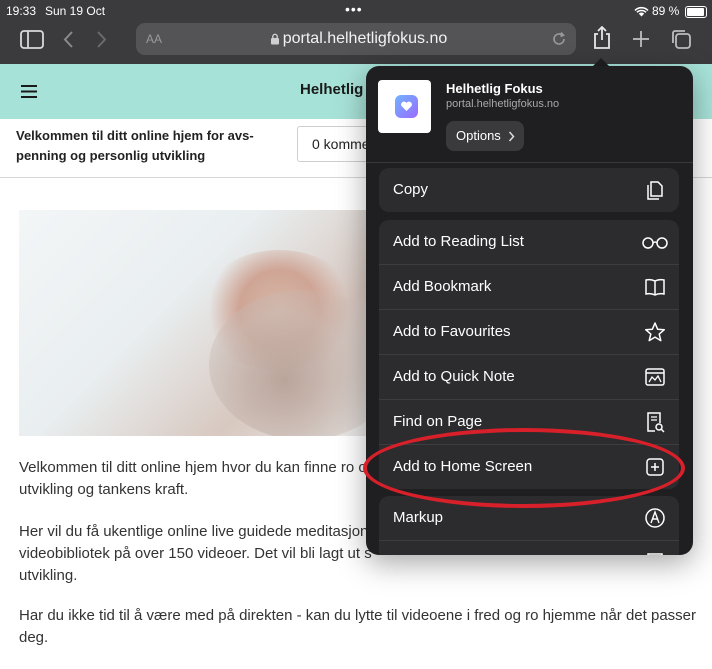 This screenshot has width=712, height=669. I want to click on site-title: Helhetlig, so click(332, 89).